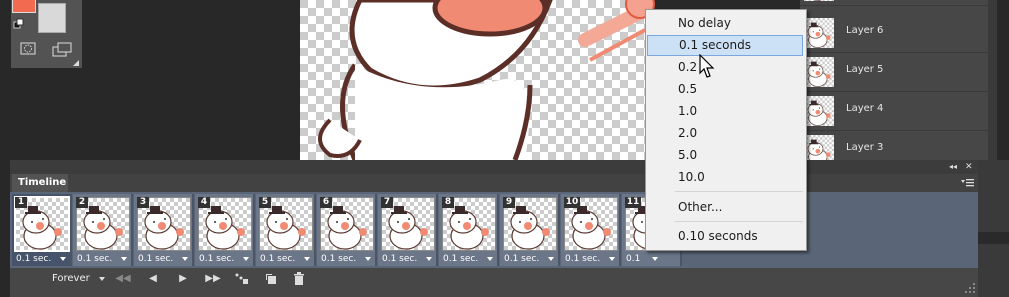 Image resolution: width=1009 pixels, height=297 pixels. Describe the element at coordinates (76, 63) in the screenshot. I see `tools-corner-icon` at that location.